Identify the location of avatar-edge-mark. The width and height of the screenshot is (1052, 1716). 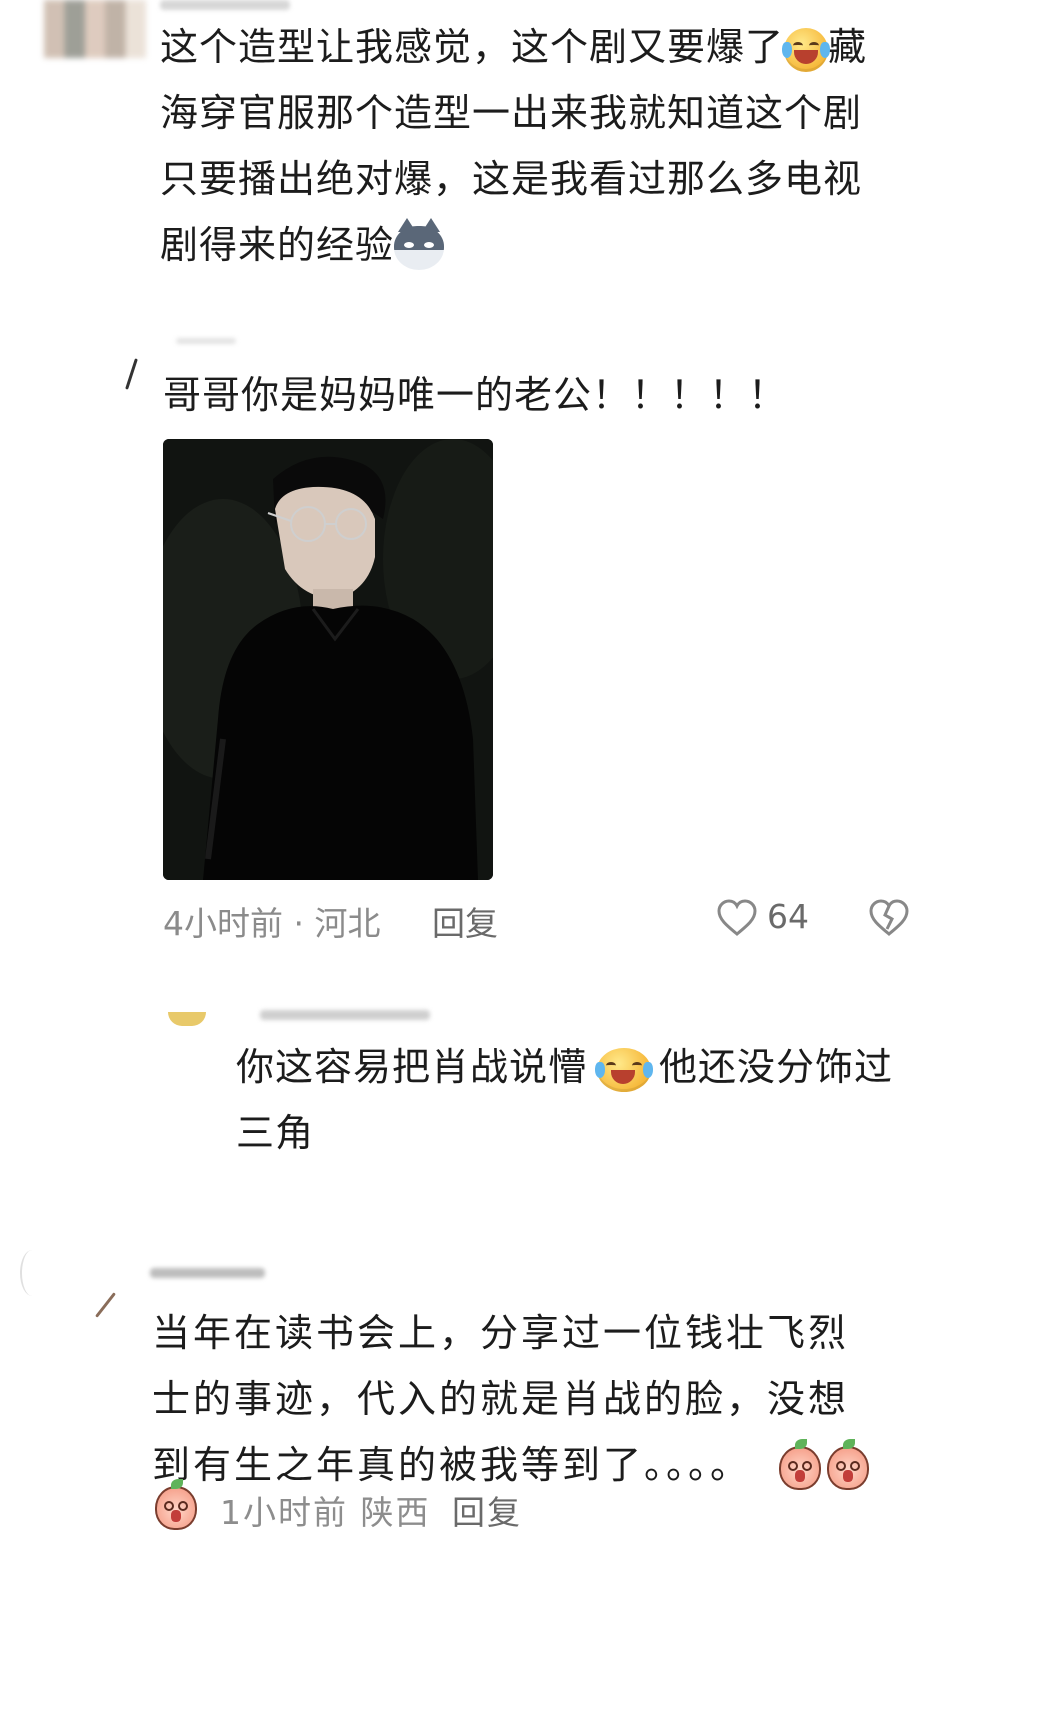
(131, 374).